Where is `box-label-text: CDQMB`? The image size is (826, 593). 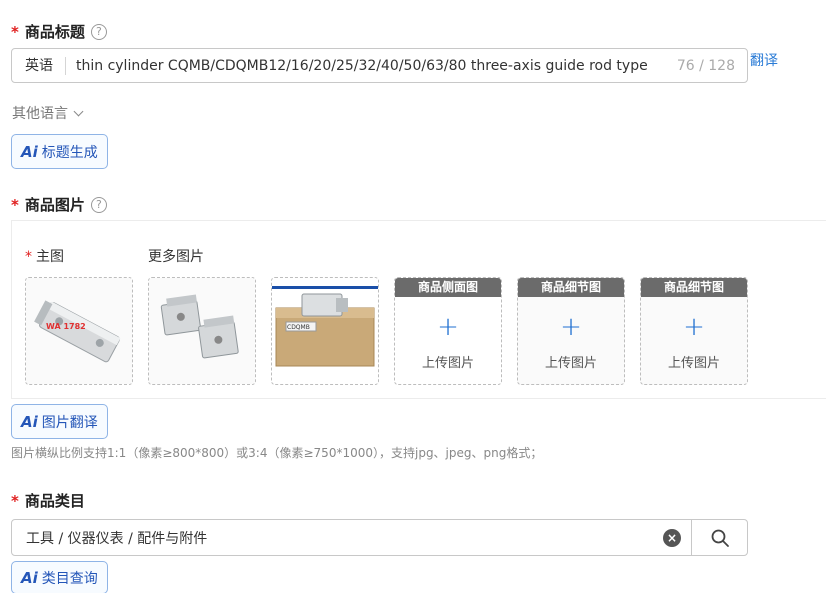 box-label-text: CDQMB is located at coordinates (298, 327).